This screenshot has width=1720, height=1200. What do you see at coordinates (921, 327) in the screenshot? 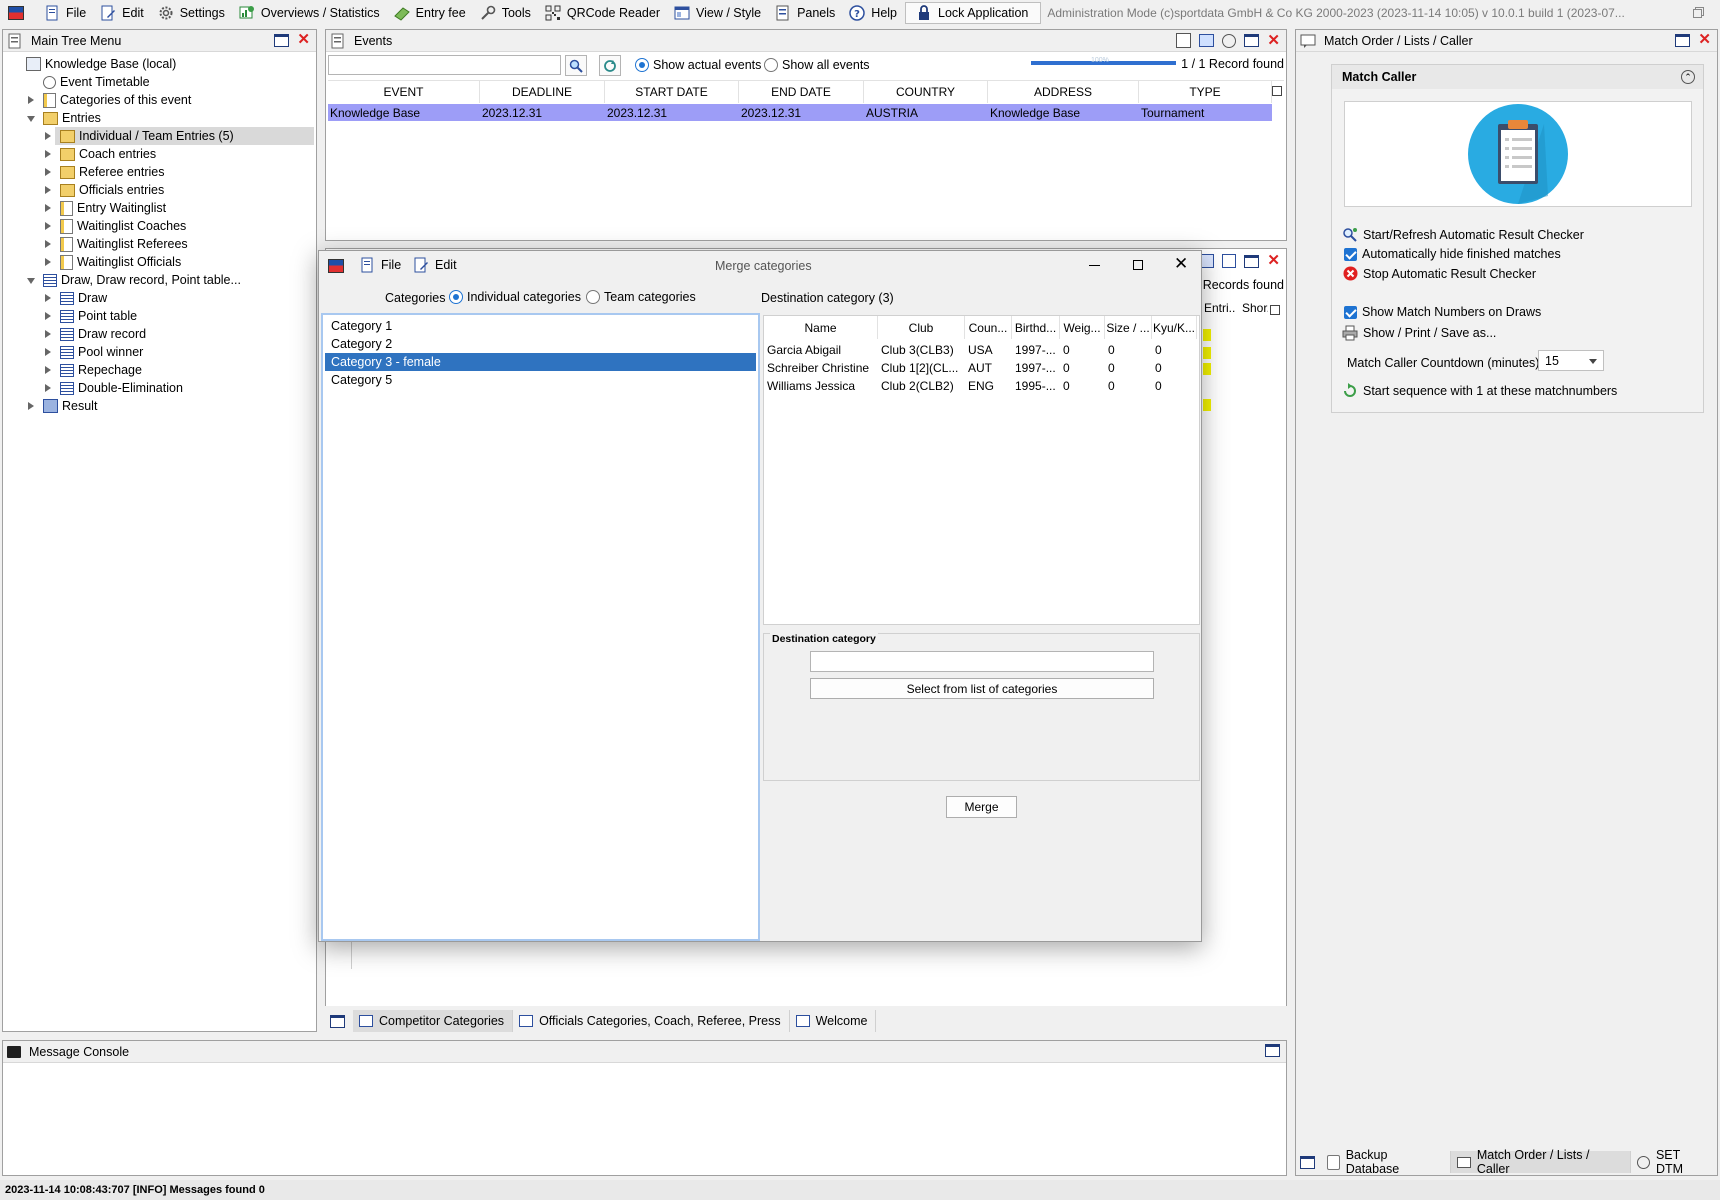
I see `entries-column-header: Club` at bounding box center [921, 327].